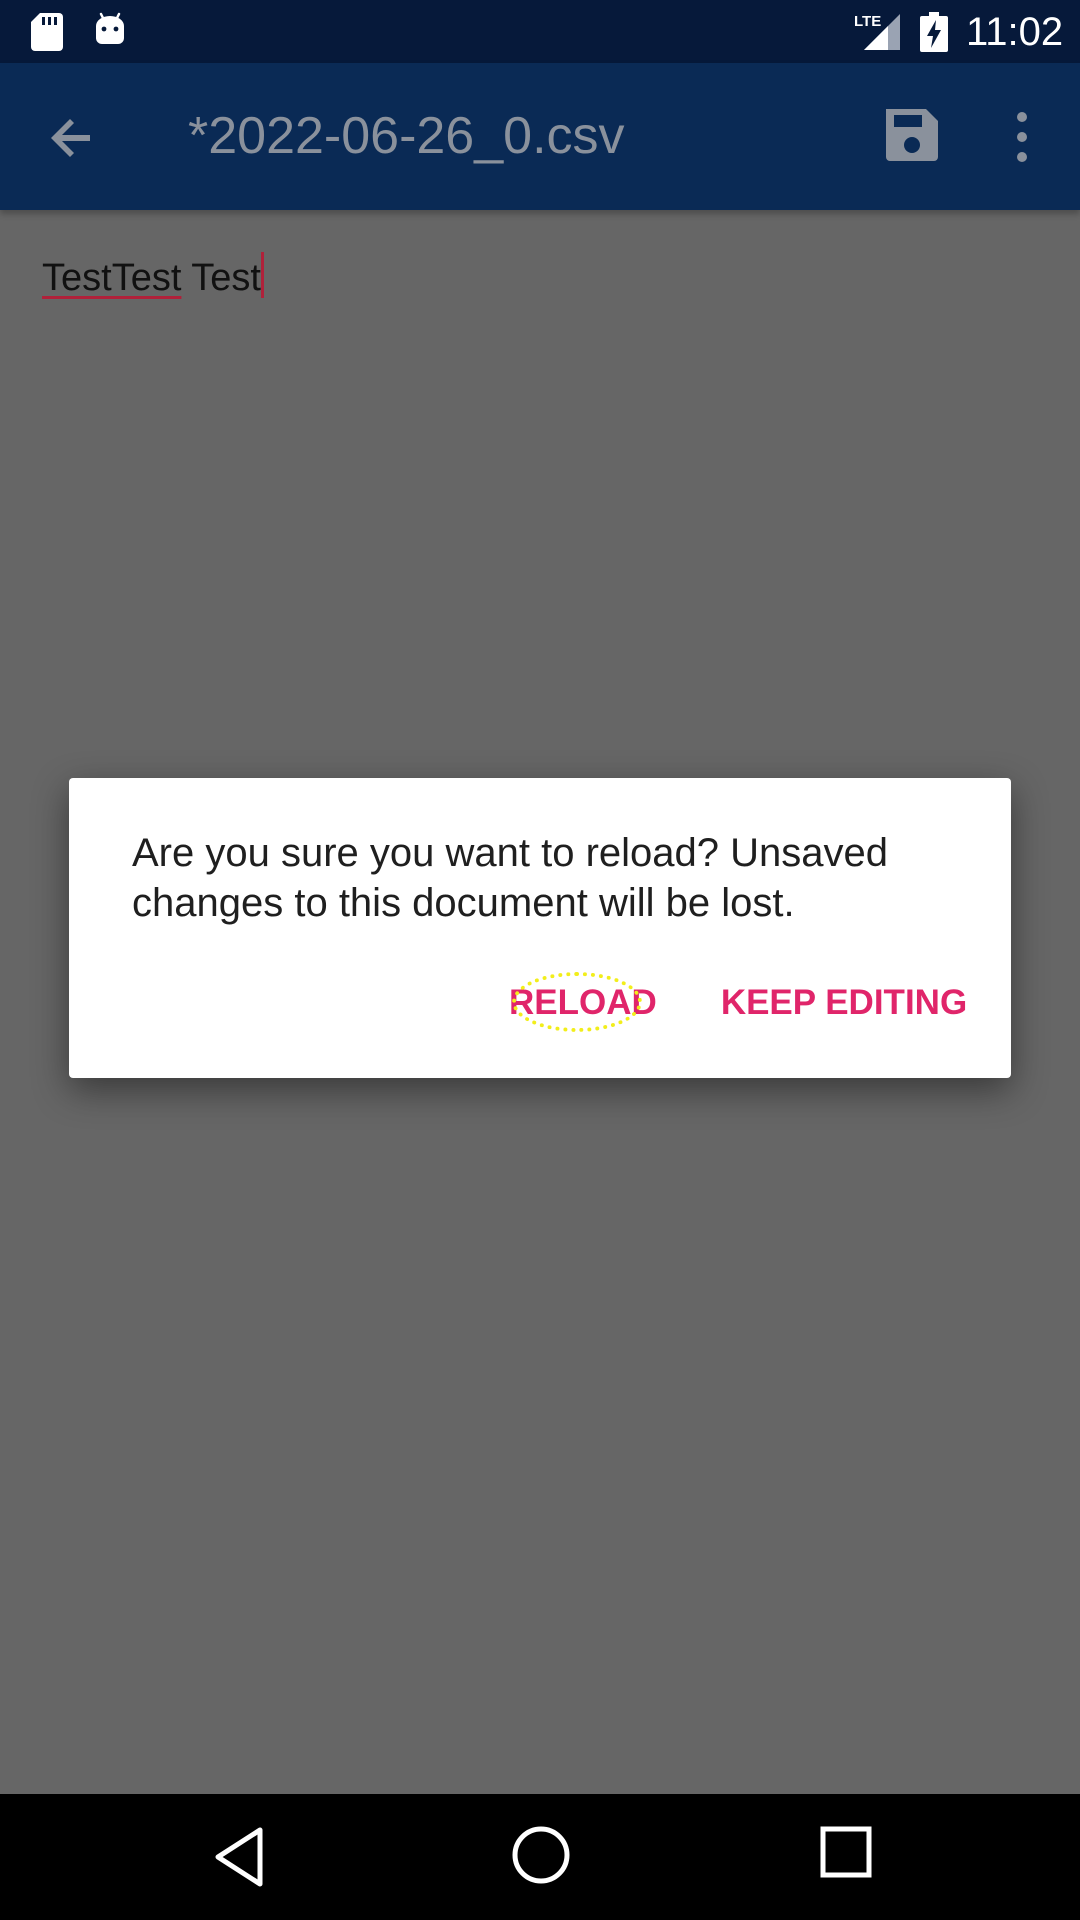  I want to click on nav-home-icon, so click(541, 1855).